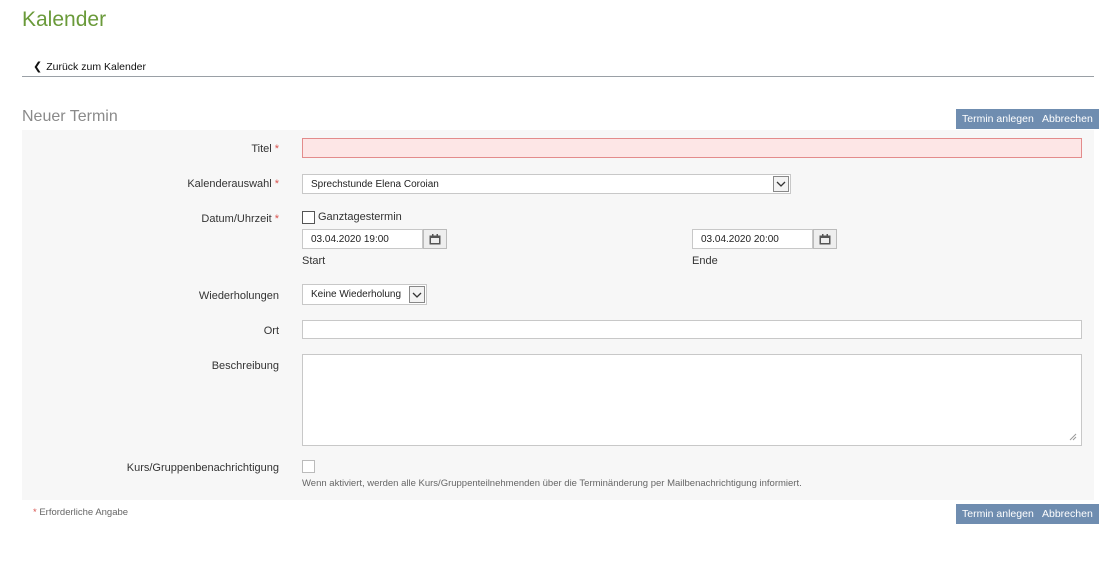 This screenshot has width=1118, height=561. What do you see at coordinates (271, 331) in the screenshot?
I see `location-label: Ort` at bounding box center [271, 331].